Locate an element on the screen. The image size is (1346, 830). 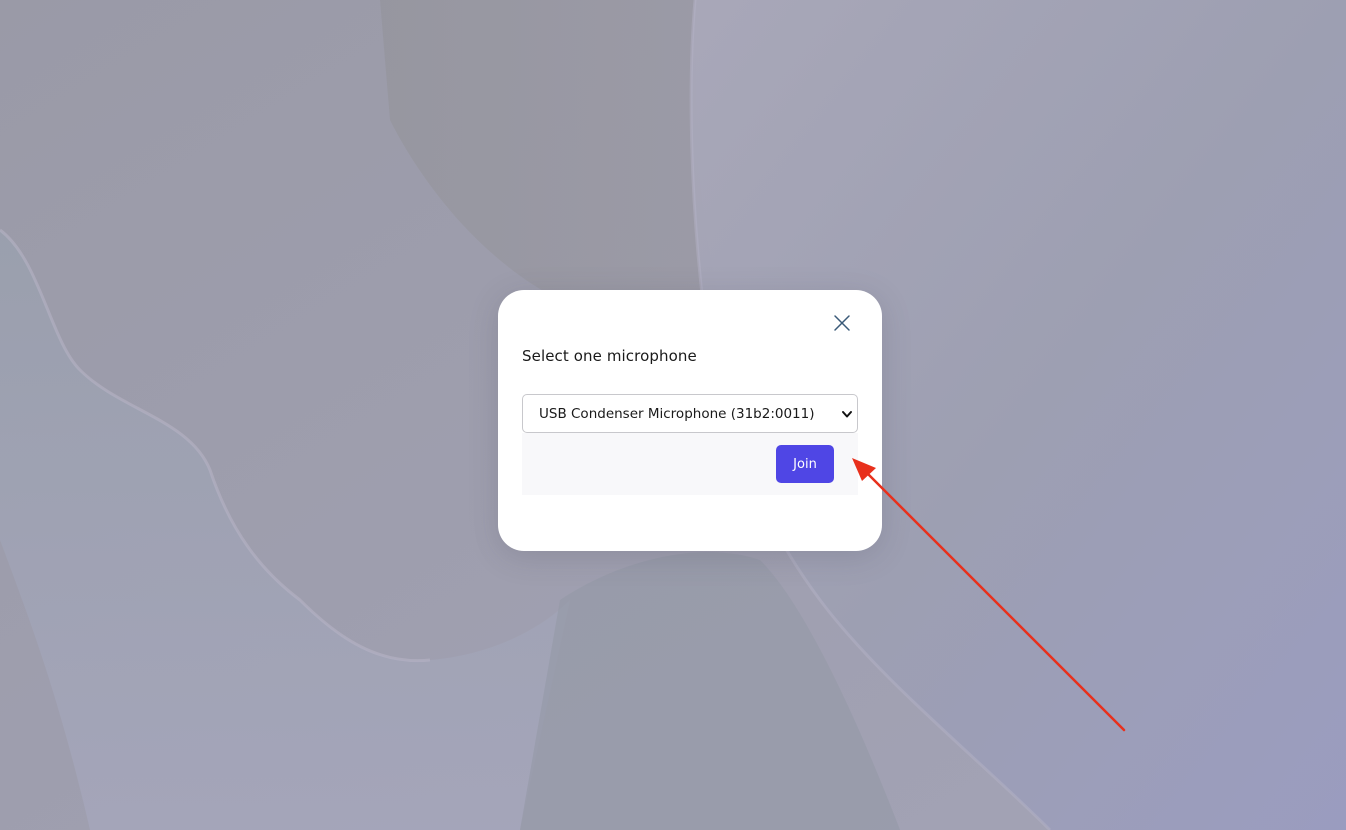
microphone-select-value: USB Condenser Microphone (31b2:0011) is located at coordinates (677, 413).